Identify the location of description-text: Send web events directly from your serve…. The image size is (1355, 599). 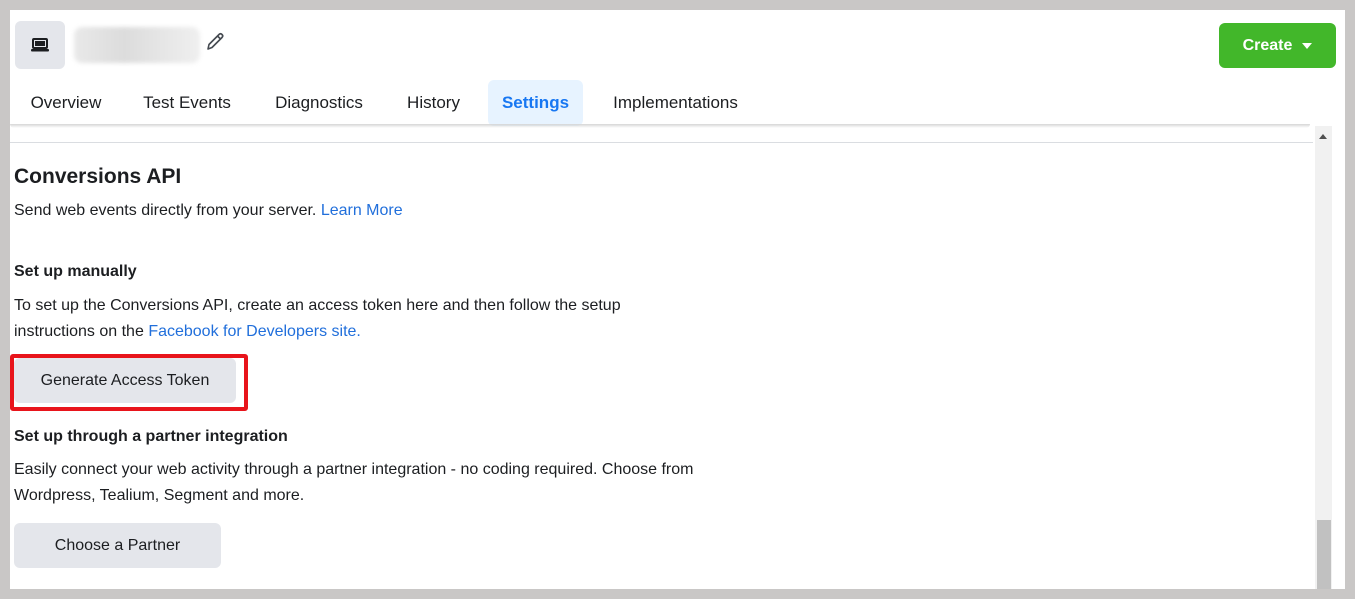
(165, 210).